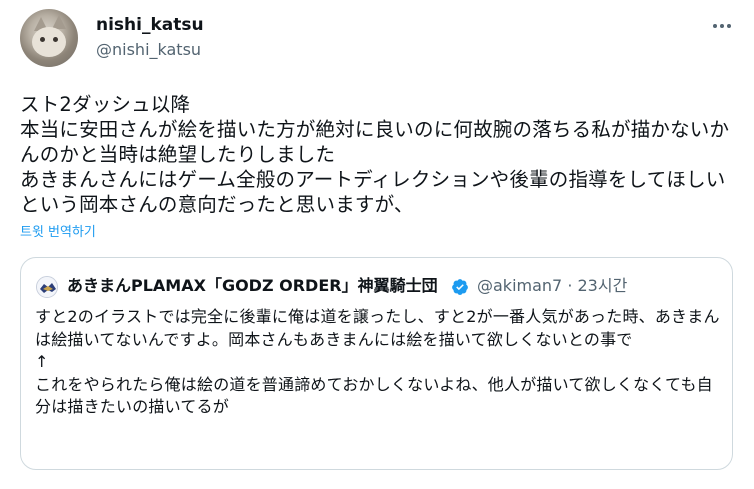 This screenshot has width=754, height=489. I want to click on avatar, so click(49, 38).